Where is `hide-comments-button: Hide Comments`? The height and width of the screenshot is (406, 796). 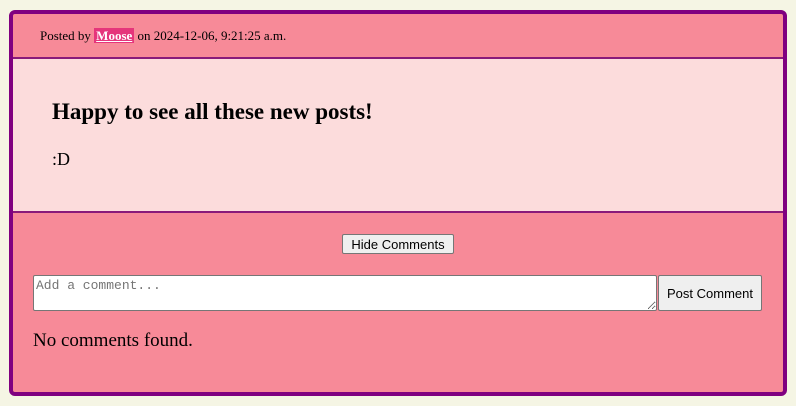 hide-comments-button: Hide Comments is located at coordinates (398, 244).